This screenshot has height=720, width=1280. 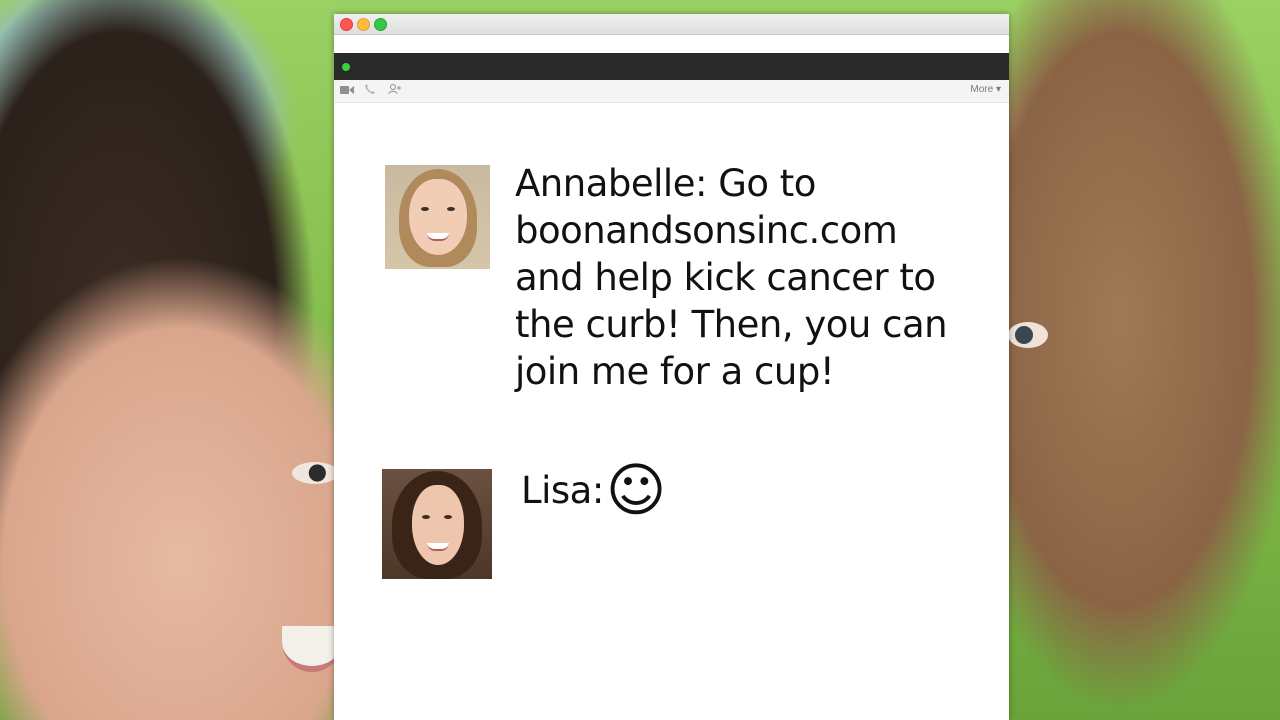 I want to click on background-left-smile, so click(x=312, y=649).